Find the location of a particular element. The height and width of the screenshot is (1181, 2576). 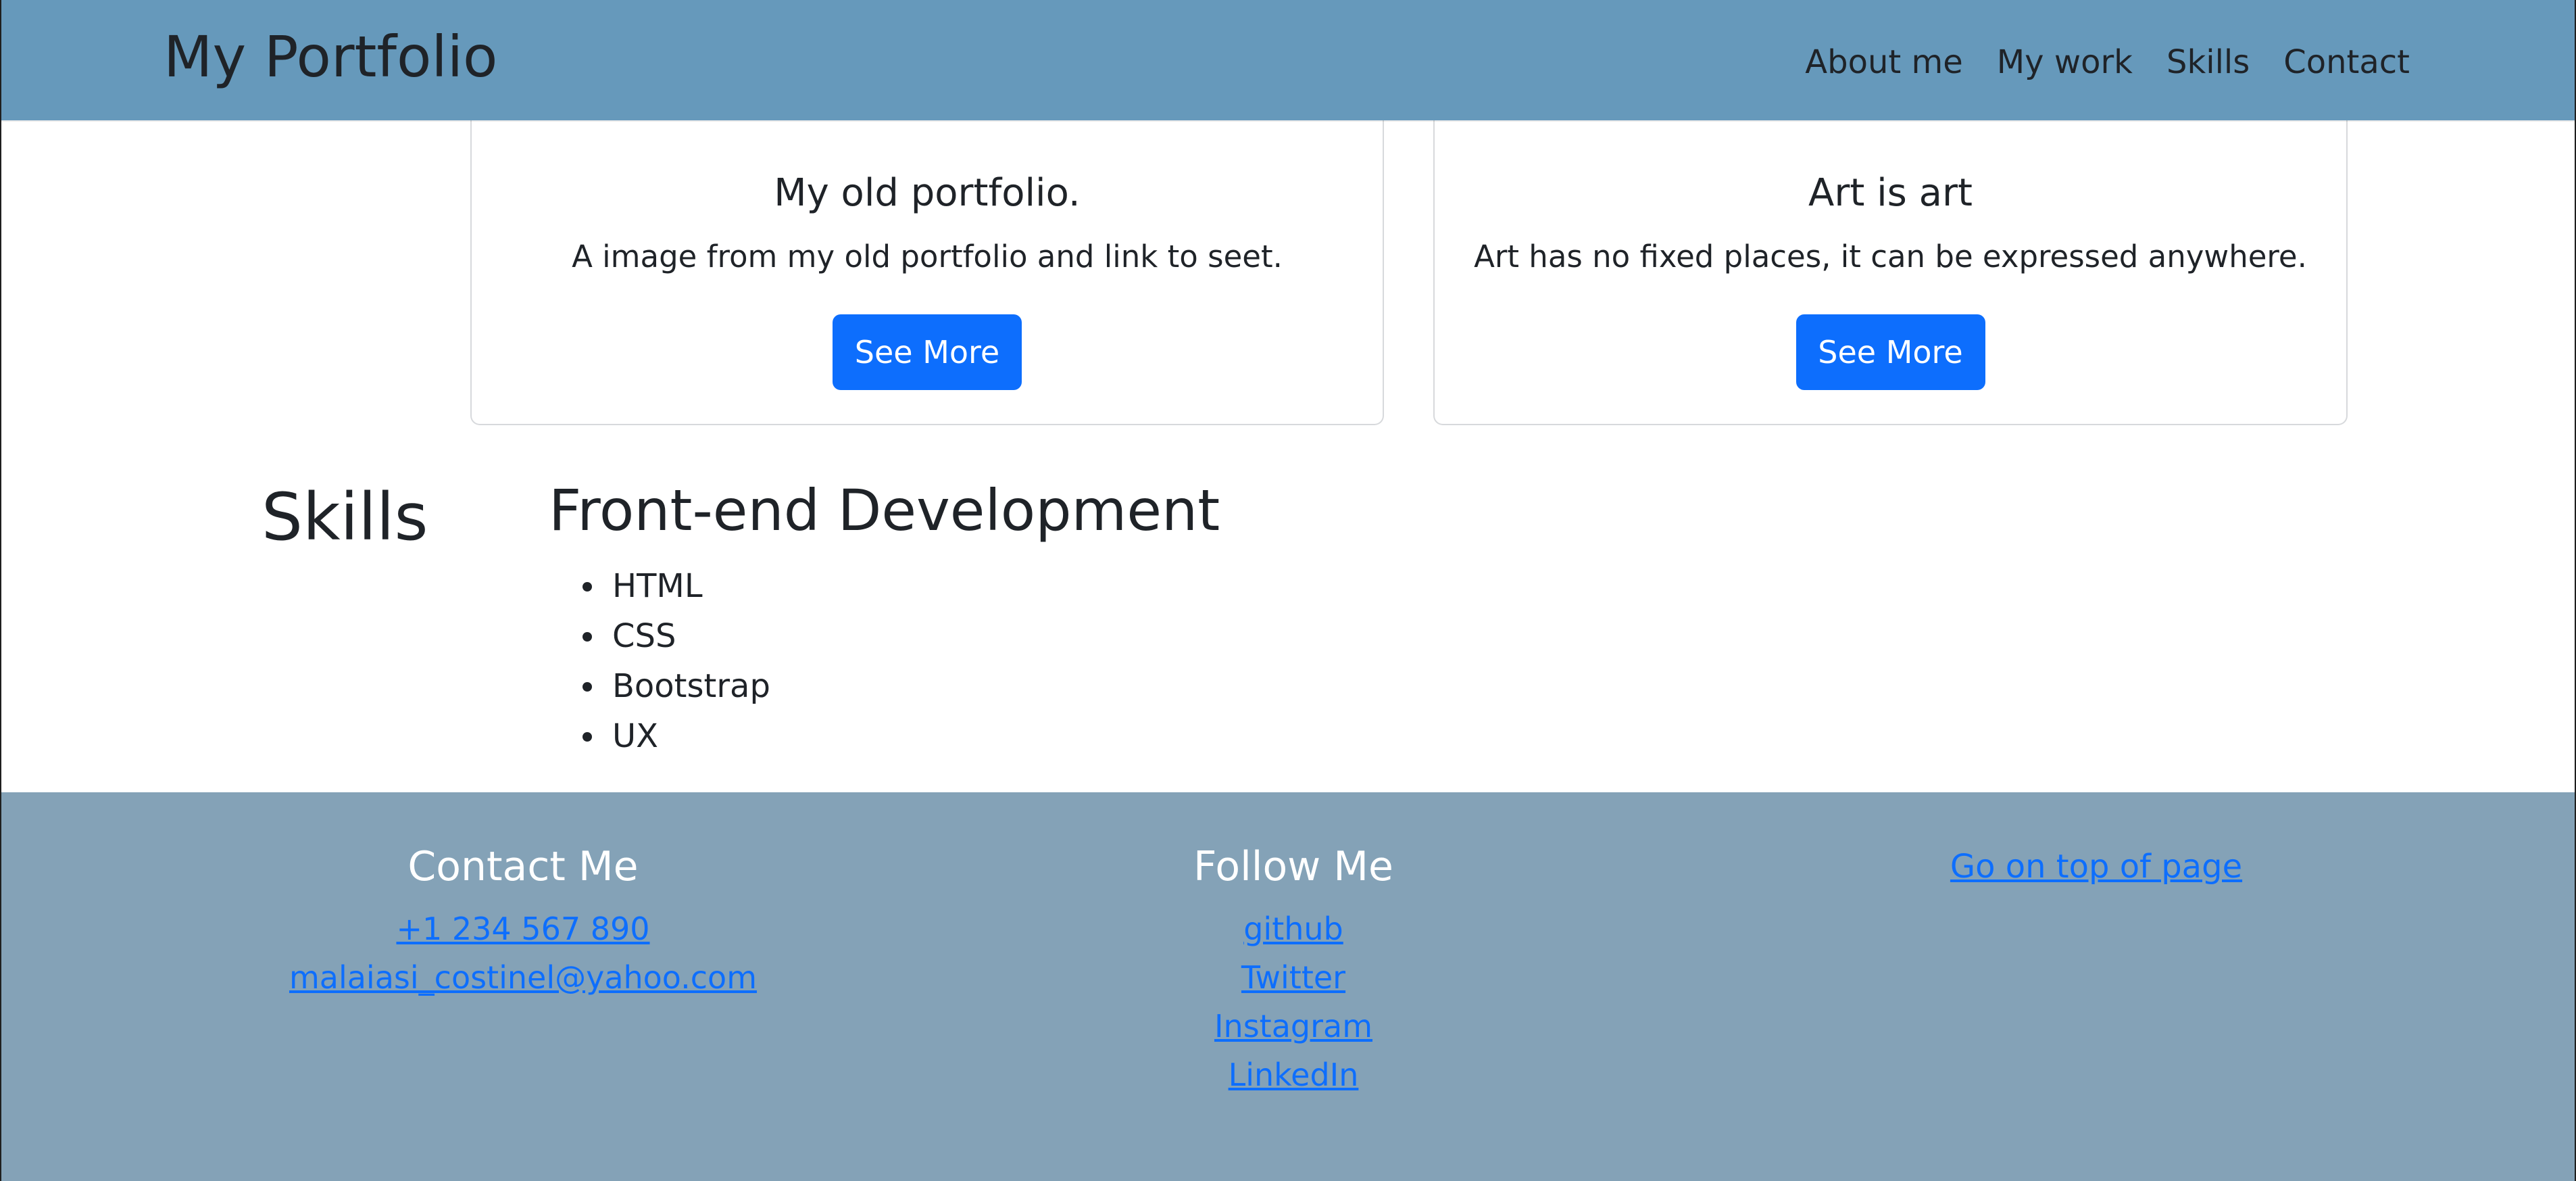

github-link: github is located at coordinates (1294, 929).